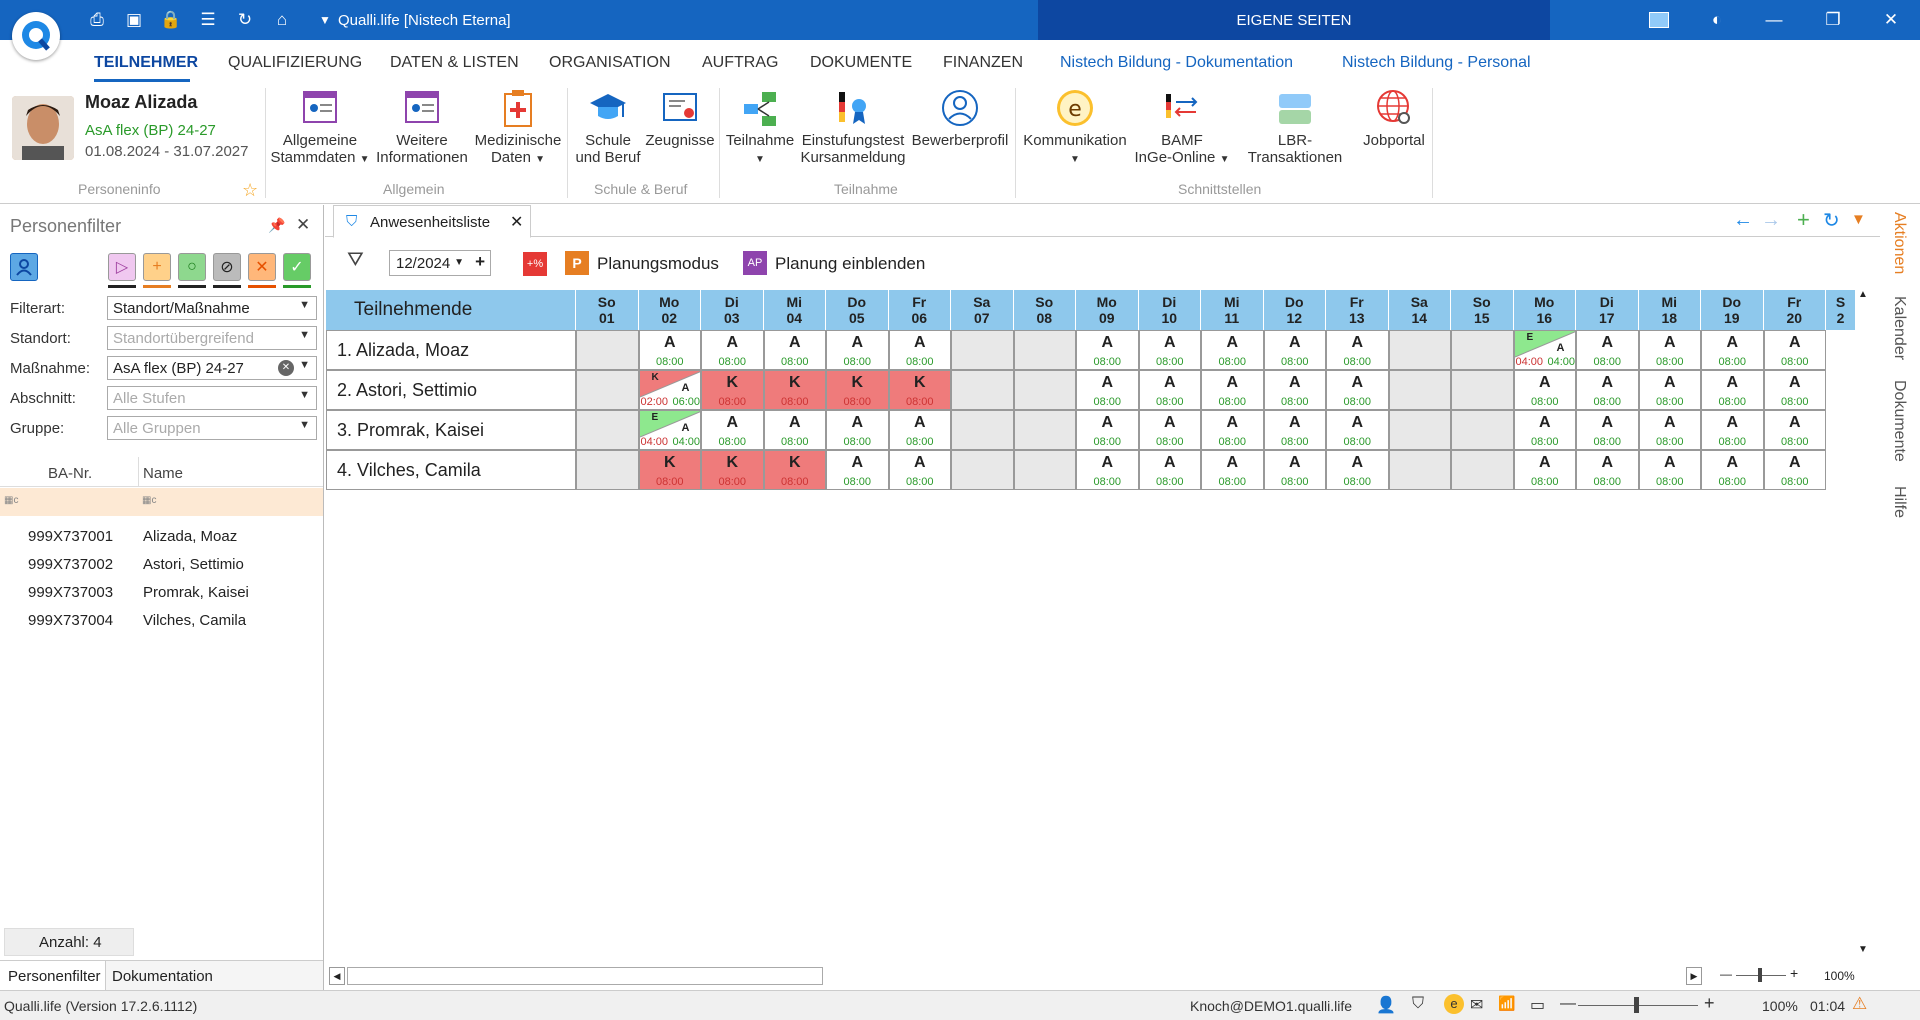 The height and width of the screenshot is (1020, 1920). I want to click on day-header: Mi 11, so click(1232, 310).